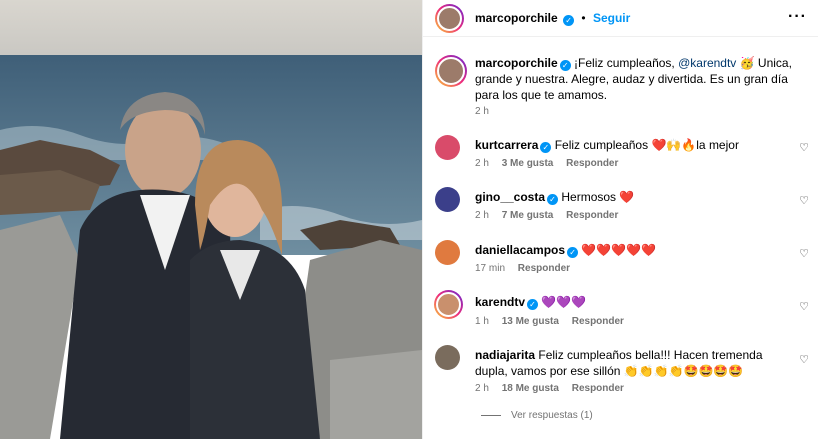 The image size is (818, 439). I want to click on comment-time: 1 h, so click(482, 321).